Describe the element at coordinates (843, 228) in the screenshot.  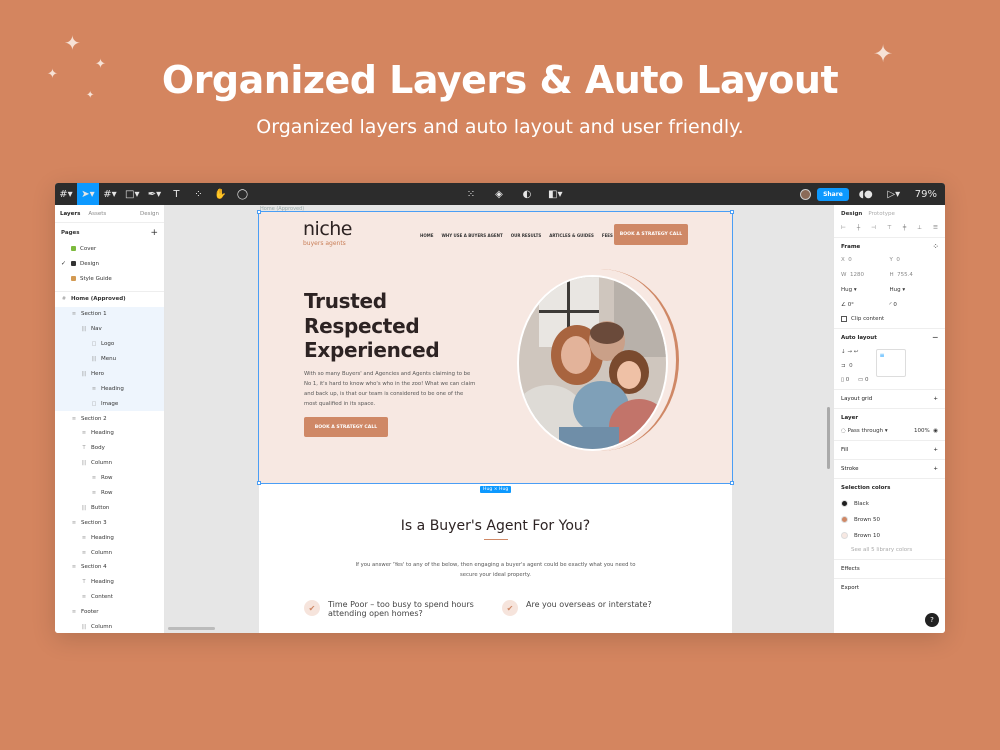
I see `align-left-icon: ⊢` at that location.